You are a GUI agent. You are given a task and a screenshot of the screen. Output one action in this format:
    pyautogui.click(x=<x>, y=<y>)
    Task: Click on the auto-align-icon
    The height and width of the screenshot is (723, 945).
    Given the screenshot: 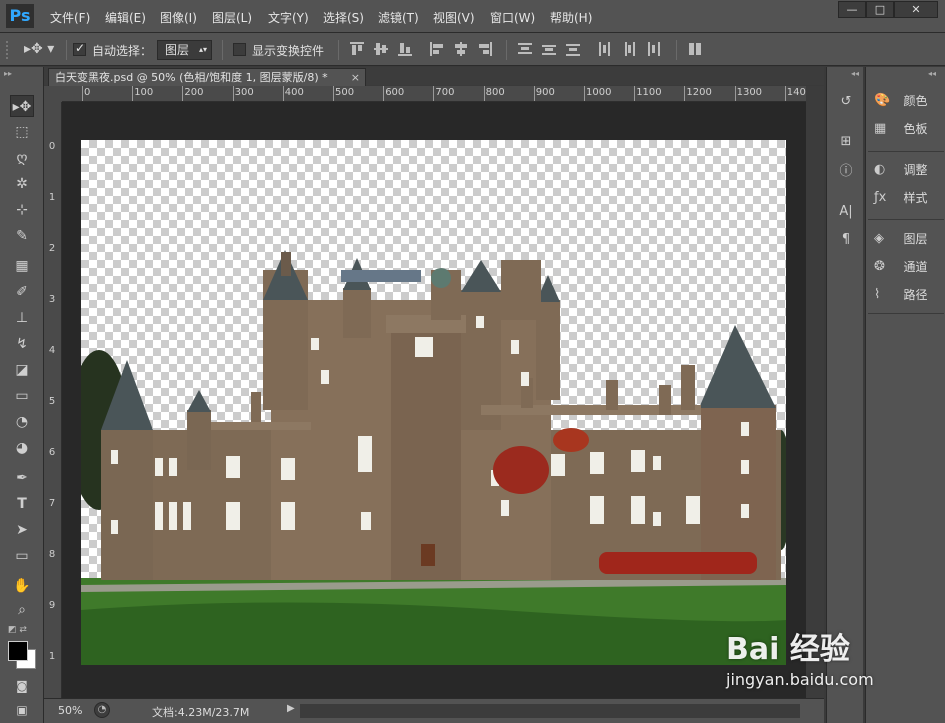 What is the action you would take?
    pyautogui.click(x=695, y=49)
    